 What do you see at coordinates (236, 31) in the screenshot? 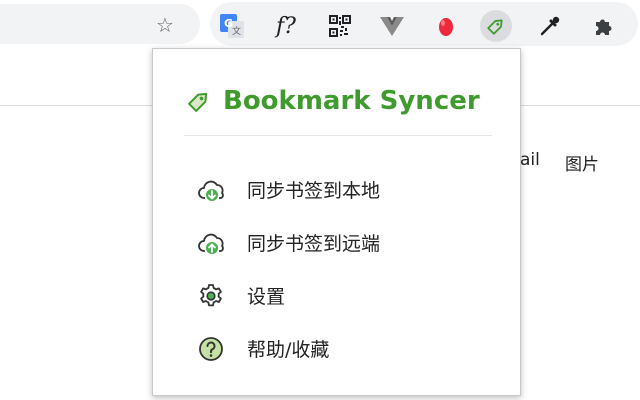
I see `svg-text: 文` at bounding box center [236, 31].